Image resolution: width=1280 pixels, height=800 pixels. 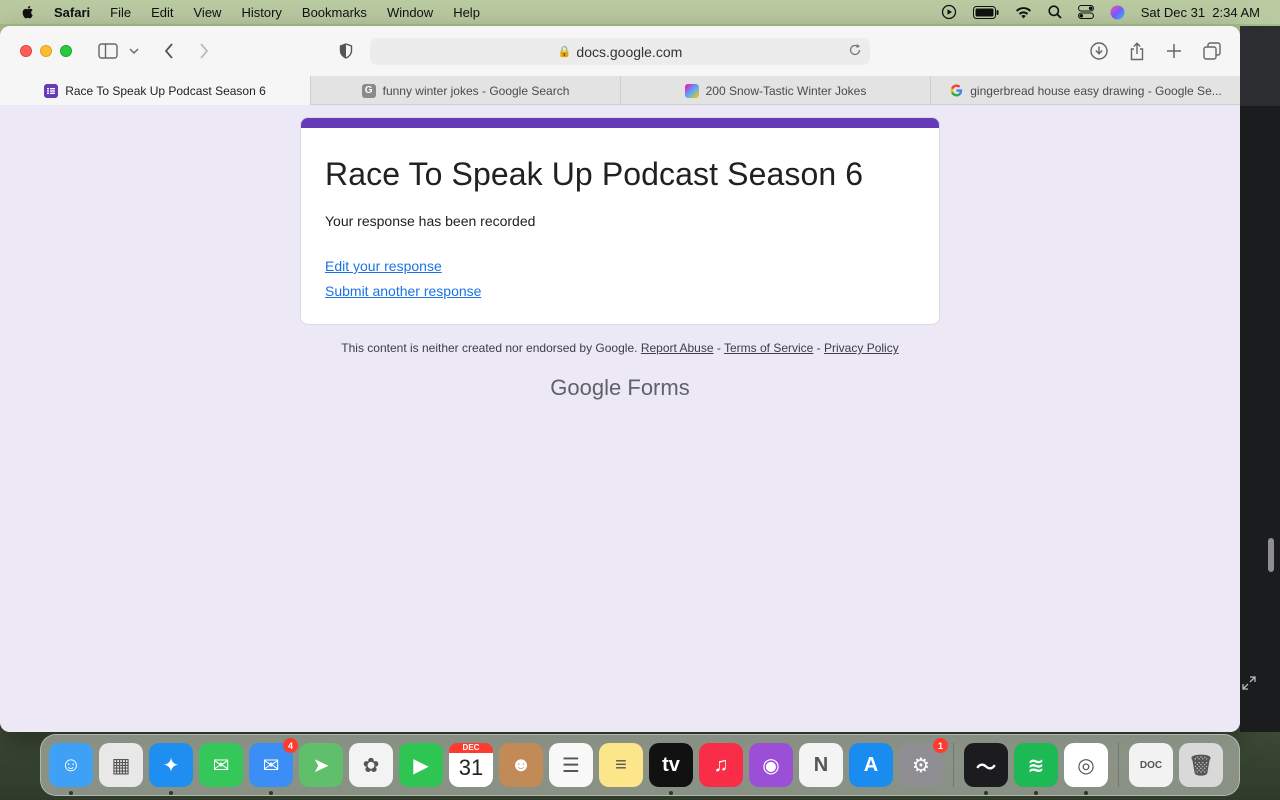 I want to click on news-glyph: N, so click(x=821, y=764).